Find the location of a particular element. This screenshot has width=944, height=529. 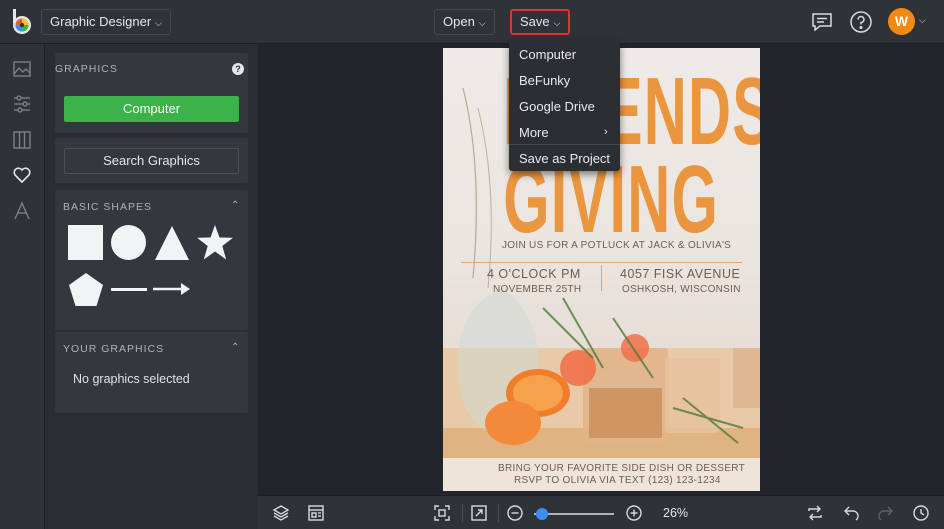

bottom-toolbar: 26% is located at coordinates (601, 512).